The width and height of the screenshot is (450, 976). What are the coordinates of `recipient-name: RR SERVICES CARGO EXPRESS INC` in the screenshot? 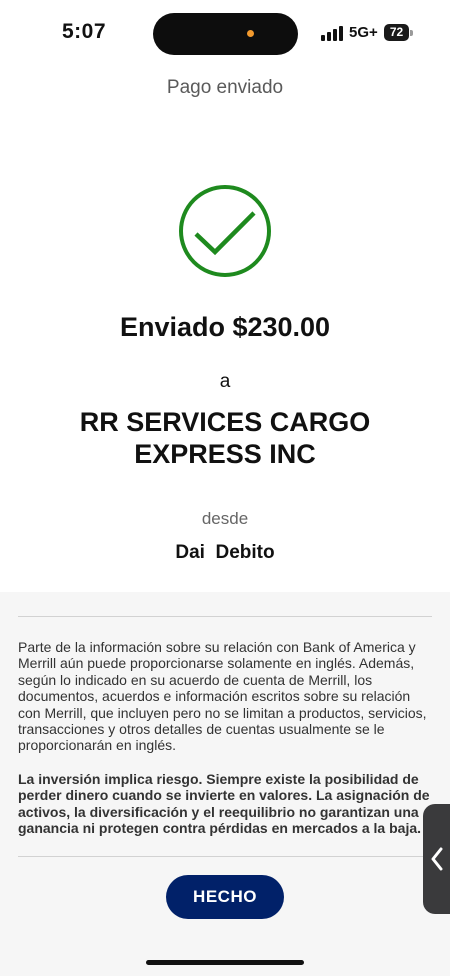 It's located at (225, 438).